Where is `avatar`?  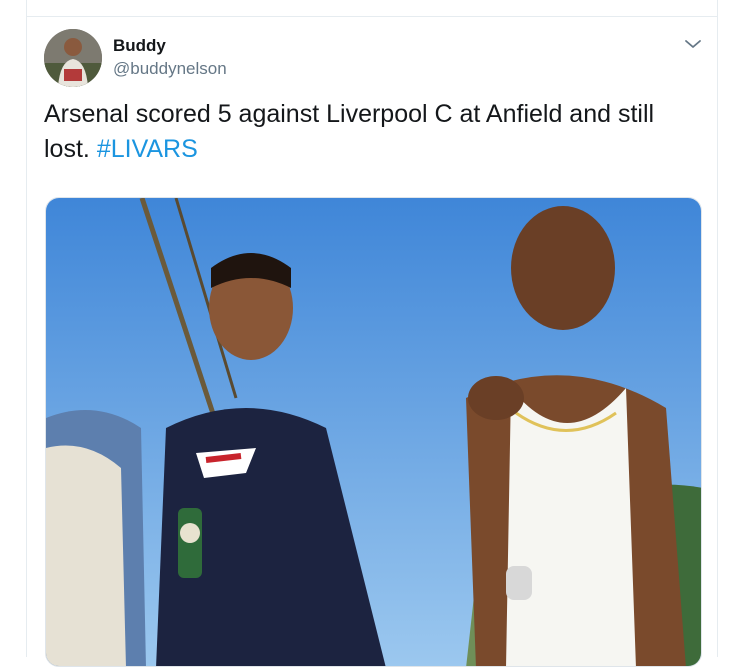
avatar is located at coordinates (73, 58).